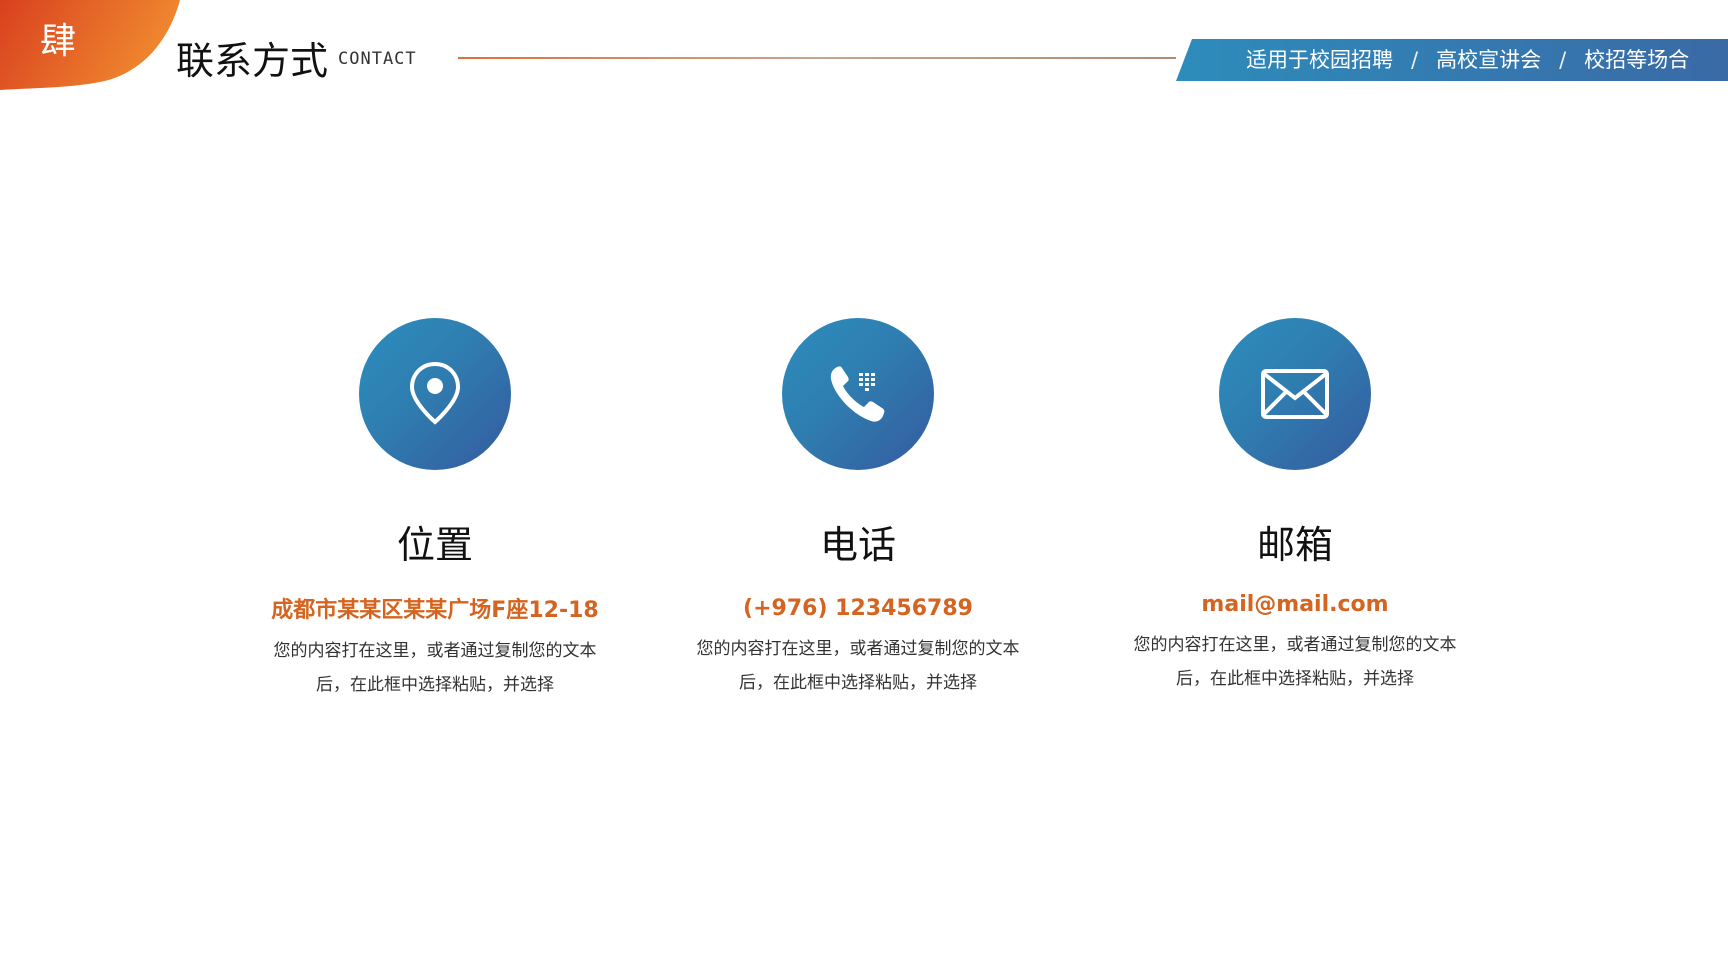 Image resolution: width=1728 pixels, height=972 pixels. Describe the element at coordinates (252, 61) in the screenshot. I see `page-title: 联系方式` at that location.